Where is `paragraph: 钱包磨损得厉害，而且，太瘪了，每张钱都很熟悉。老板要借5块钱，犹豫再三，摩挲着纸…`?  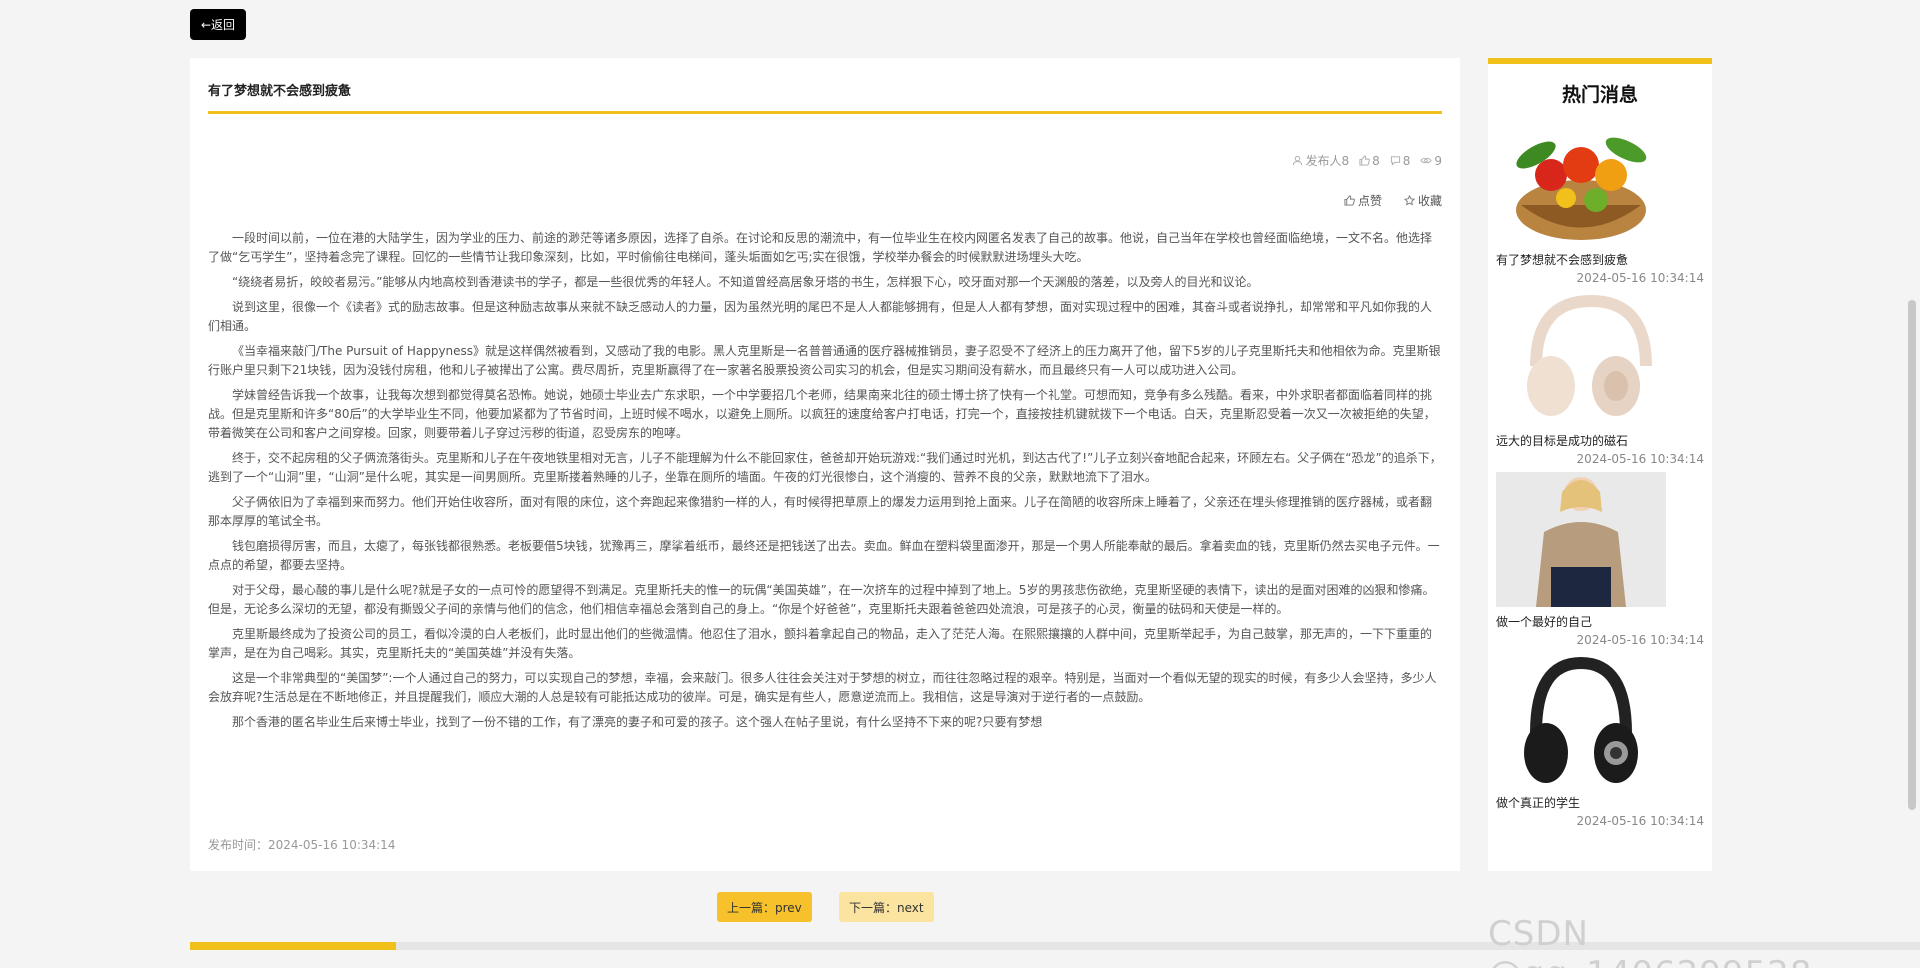
paragraph: 钱包磨损得厉害，而且，太瘪了，每张钱都很熟悉。老板要借5块钱，犹豫再三，摩挲着纸… is located at coordinates (824, 555).